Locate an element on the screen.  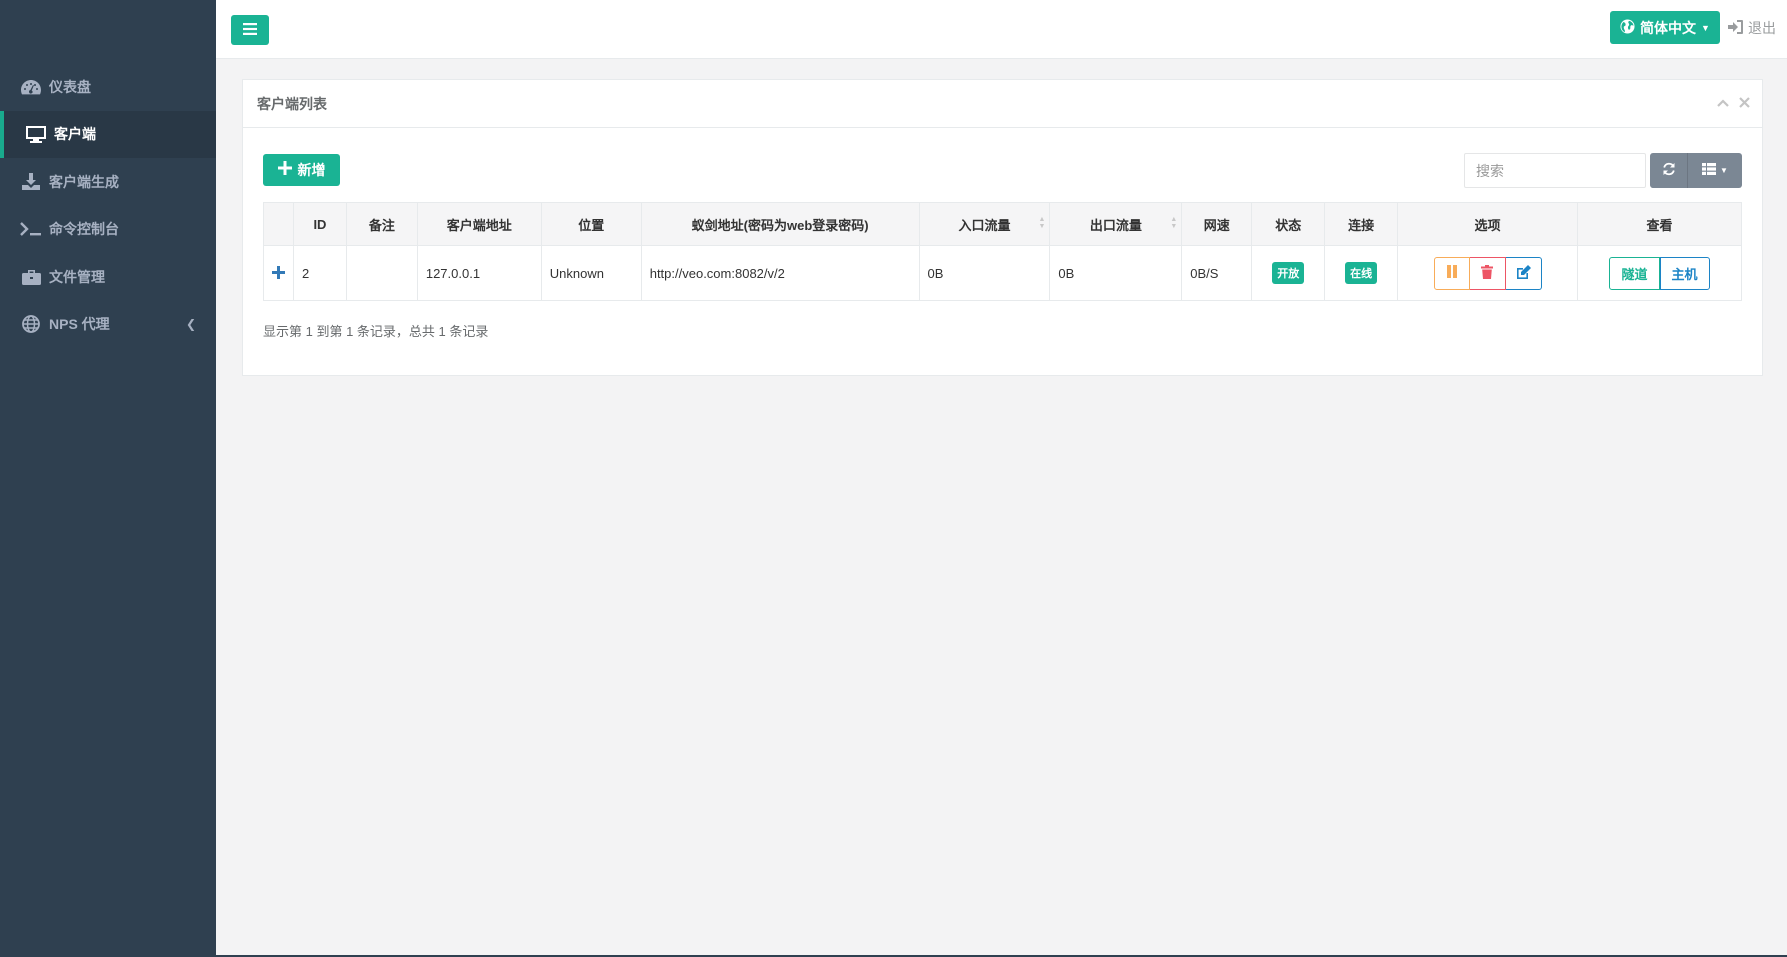
cell-in-flow: 0B is located at coordinates (984, 273).